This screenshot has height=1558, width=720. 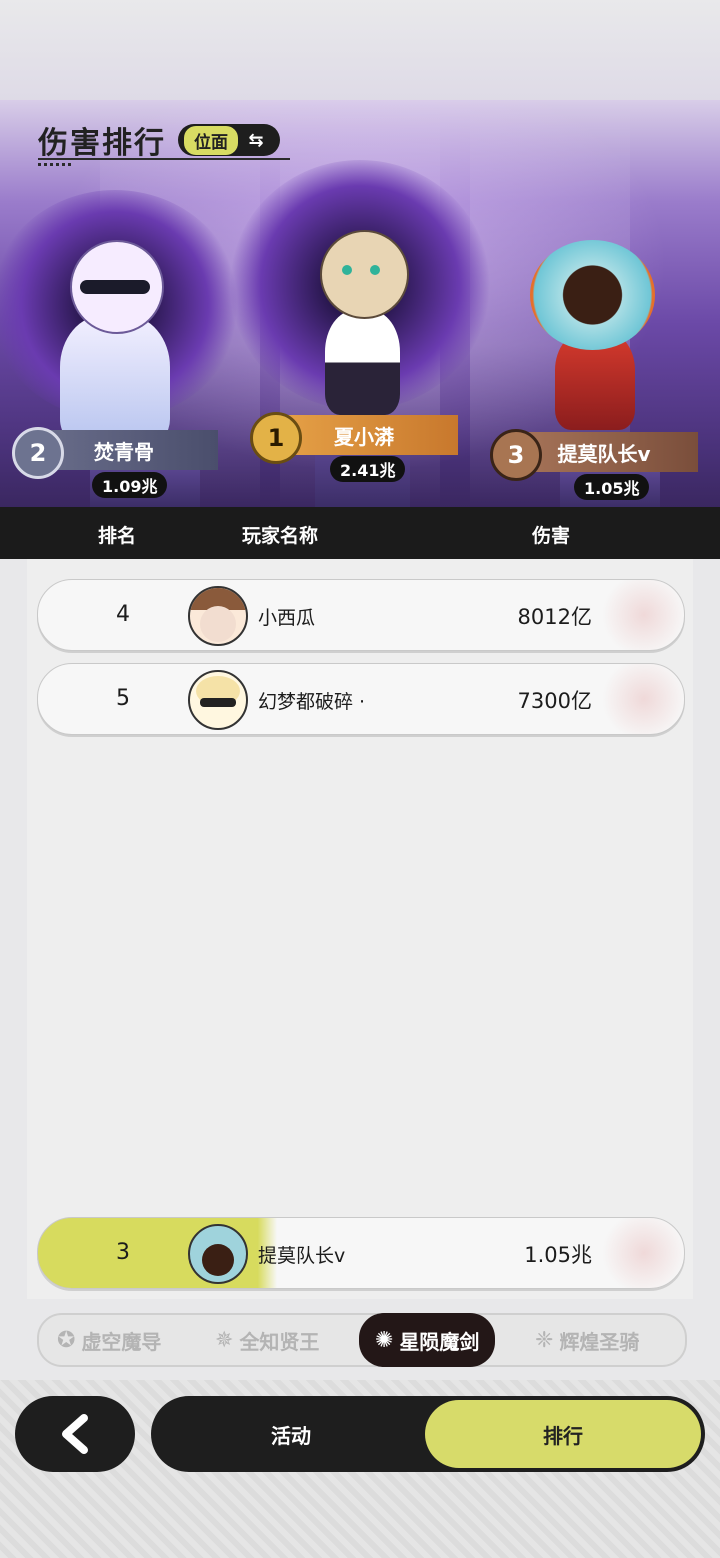 What do you see at coordinates (164, 159) in the screenshot?
I see `title-divider` at bounding box center [164, 159].